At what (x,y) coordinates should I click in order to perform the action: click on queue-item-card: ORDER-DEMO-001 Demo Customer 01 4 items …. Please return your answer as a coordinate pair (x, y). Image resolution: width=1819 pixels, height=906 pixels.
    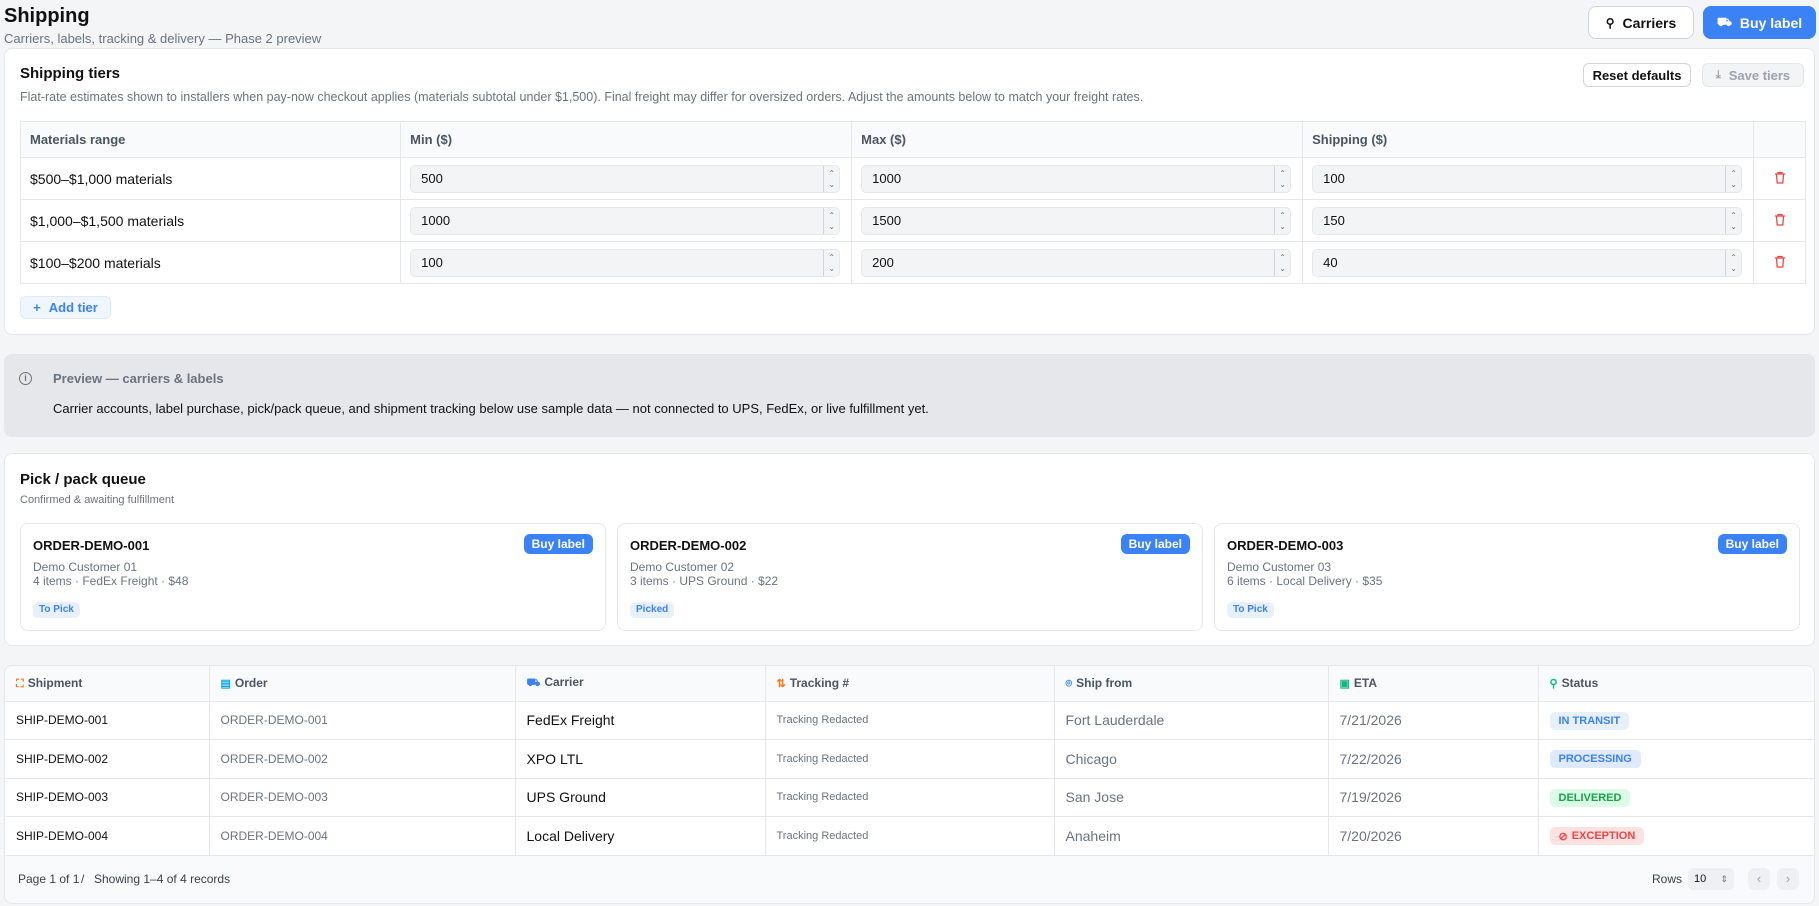
    Looking at the image, I should click on (313, 577).